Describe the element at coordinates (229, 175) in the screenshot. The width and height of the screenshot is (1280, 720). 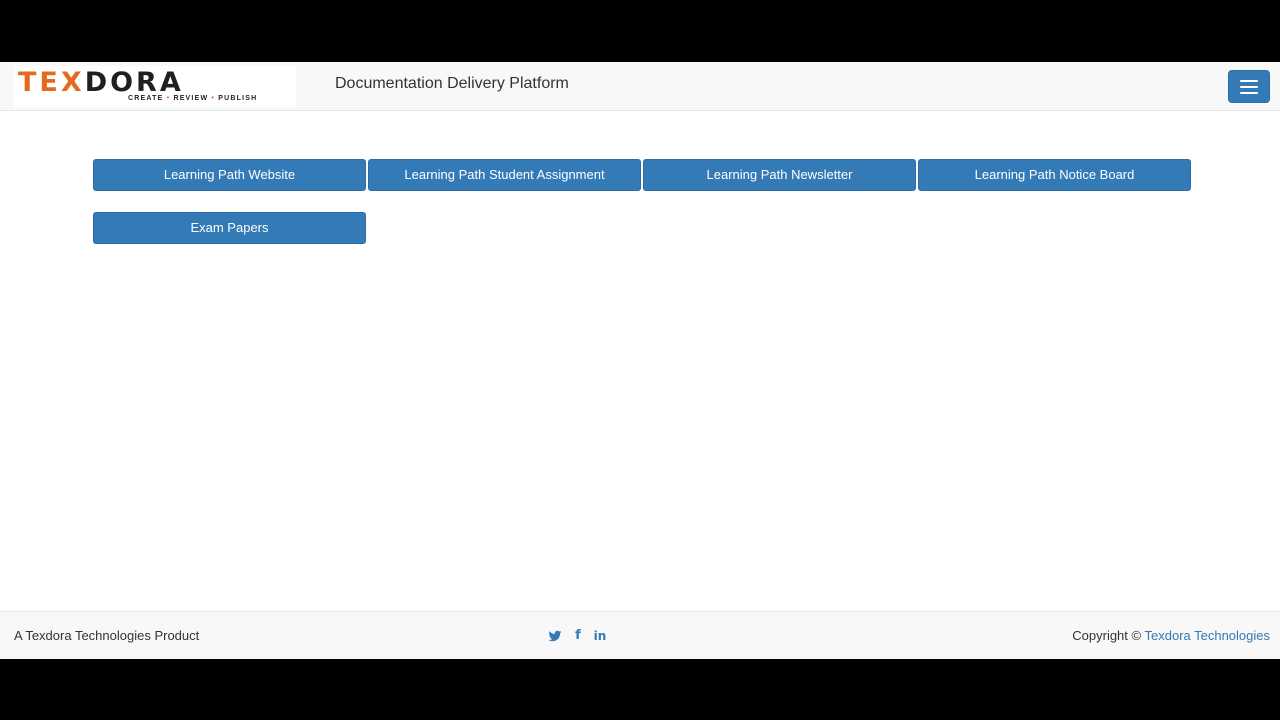
I see `learning-path-website-button: Learning Path Website` at that location.